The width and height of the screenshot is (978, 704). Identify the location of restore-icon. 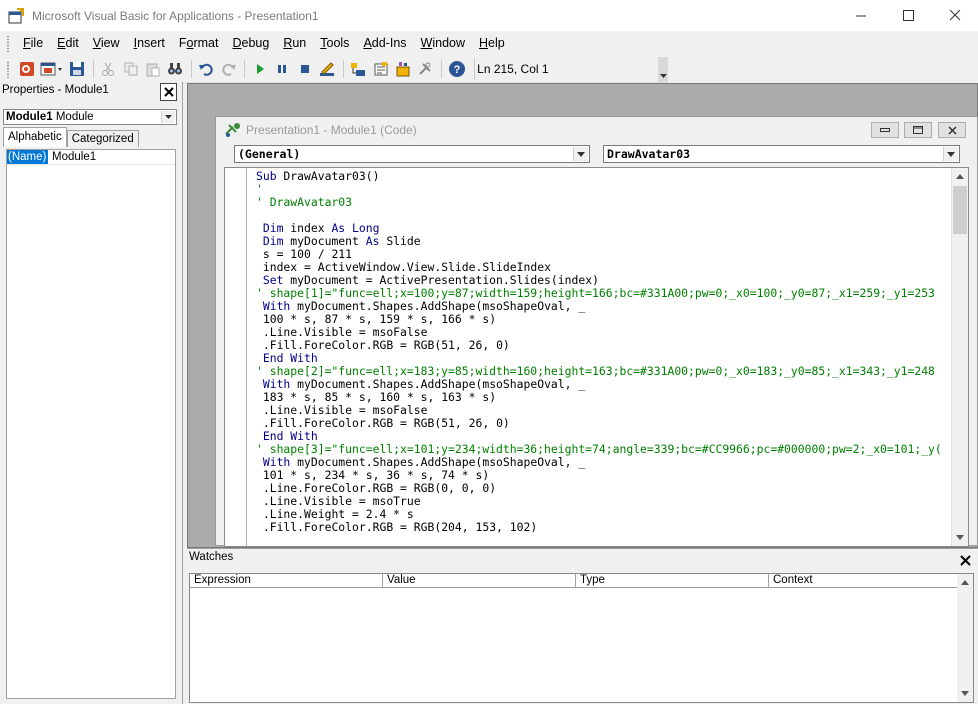
(918, 130).